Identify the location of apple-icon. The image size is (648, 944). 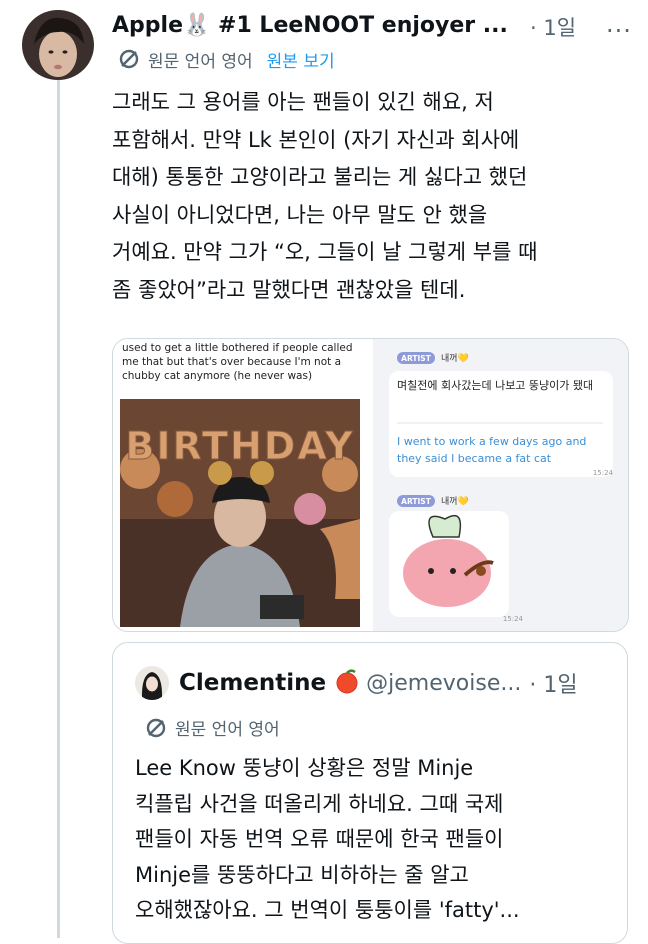
(347, 683).